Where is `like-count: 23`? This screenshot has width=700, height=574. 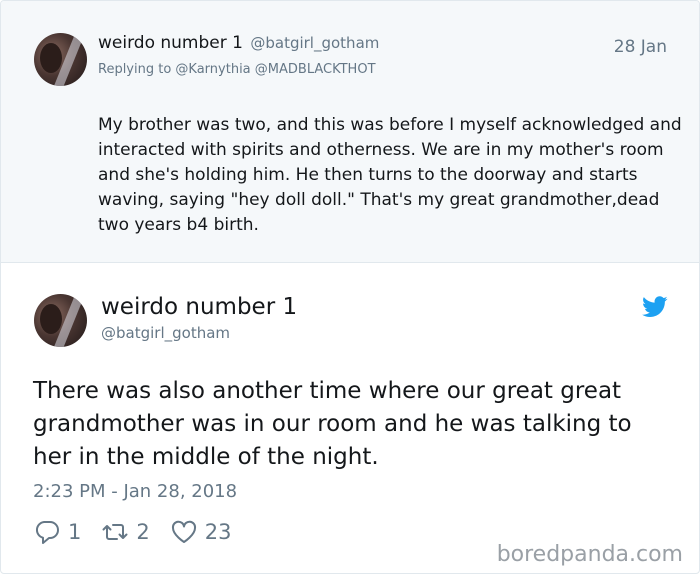
like-count: 23 is located at coordinates (218, 532).